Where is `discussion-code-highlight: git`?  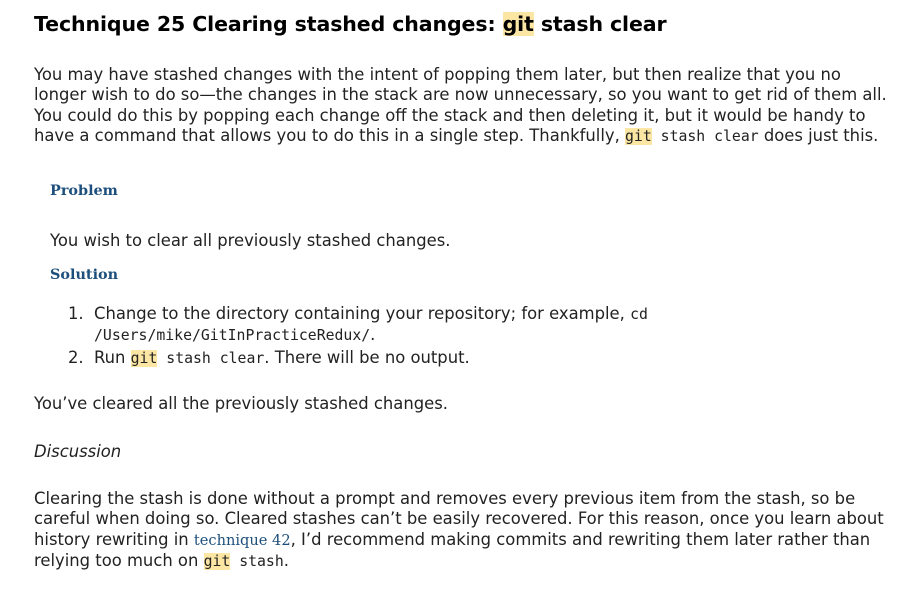
discussion-code-highlight: git is located at coordinates (217, 561).